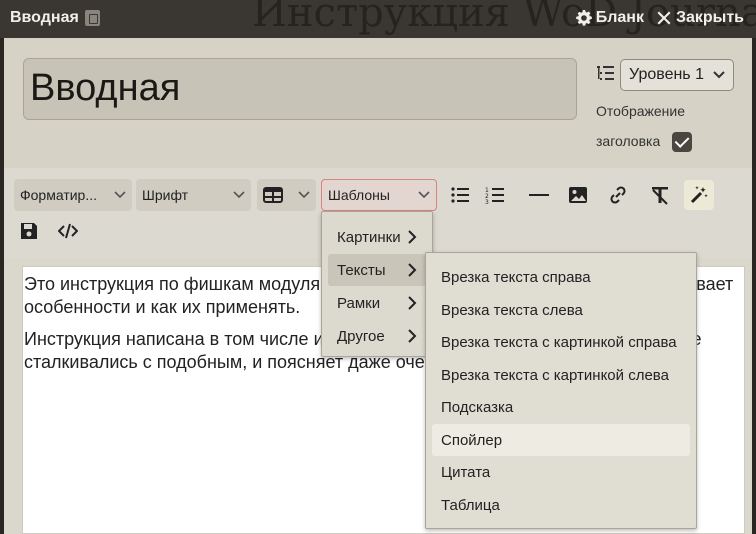  I want to click on save-icon, so click(29, 231).